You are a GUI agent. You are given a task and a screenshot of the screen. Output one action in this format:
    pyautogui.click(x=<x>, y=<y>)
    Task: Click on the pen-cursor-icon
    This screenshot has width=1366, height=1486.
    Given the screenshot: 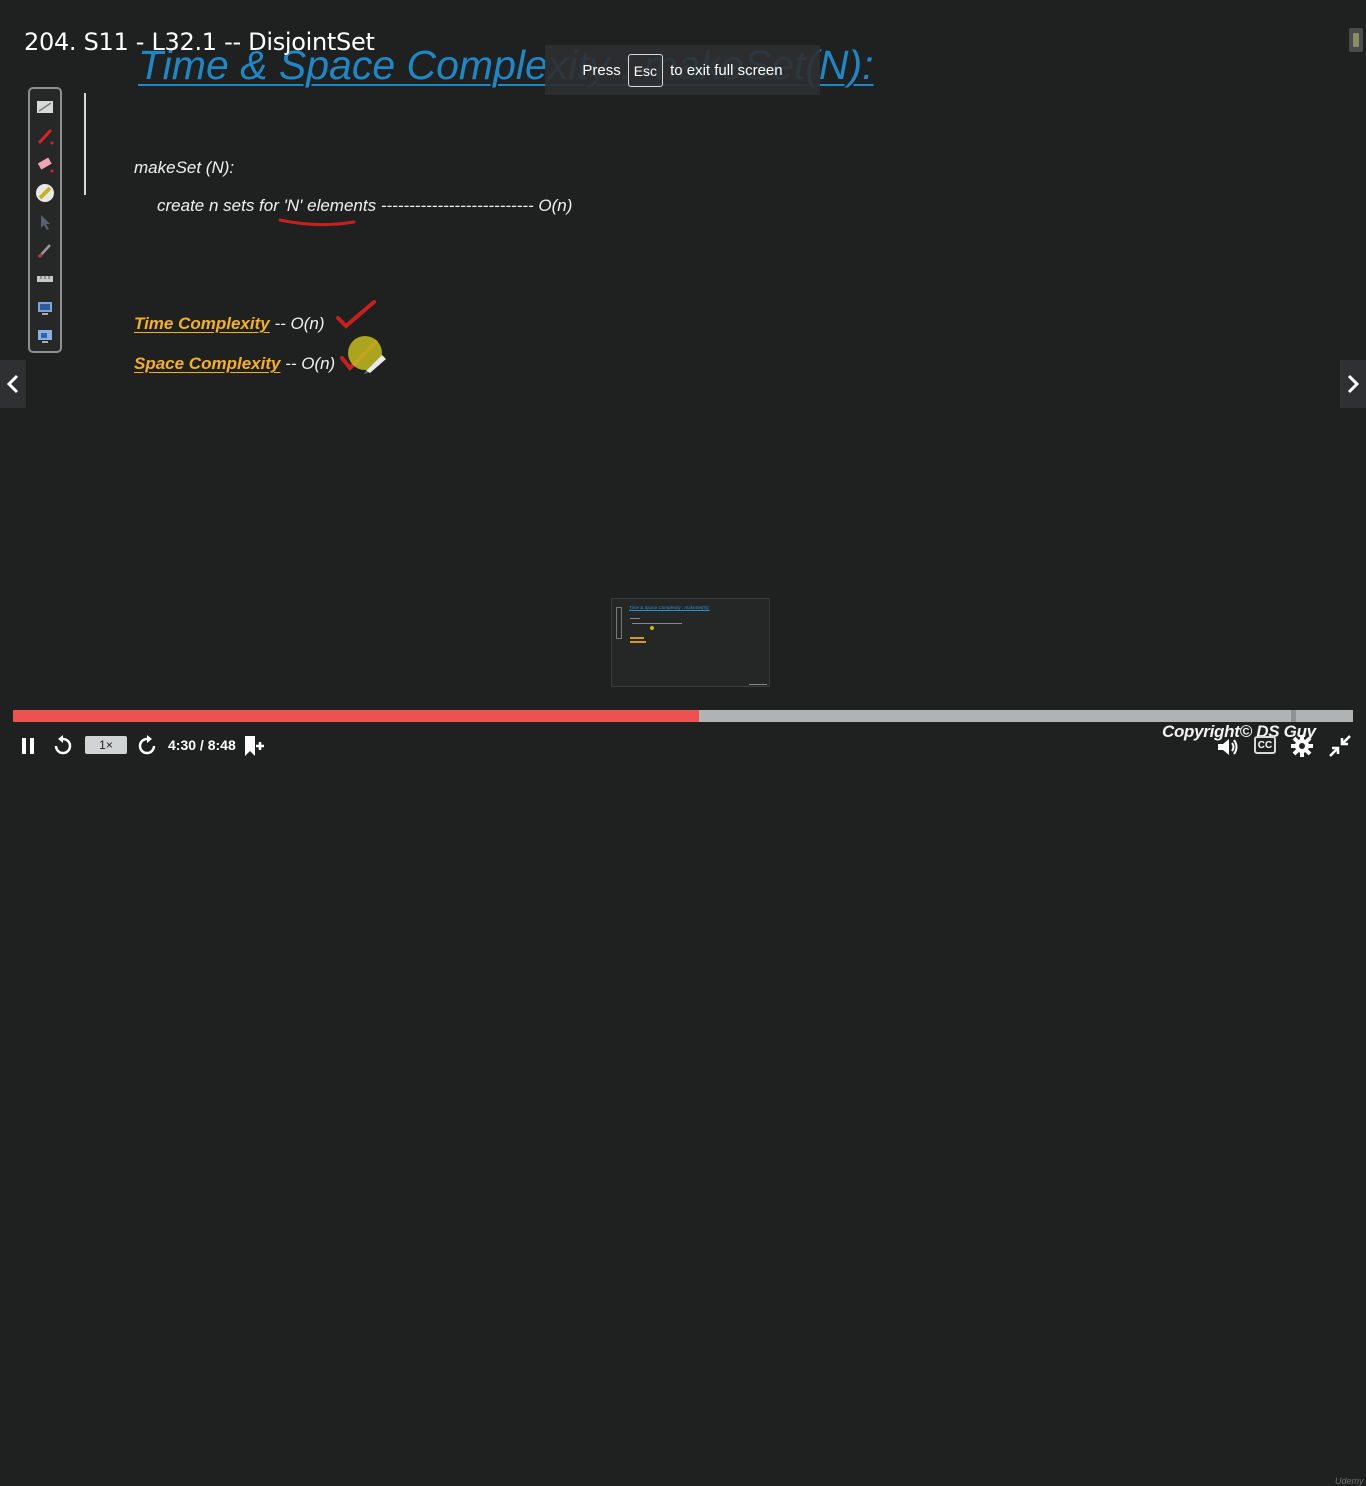 What is the action you would take?
    pyautogui.click(x=375, y=364)
    